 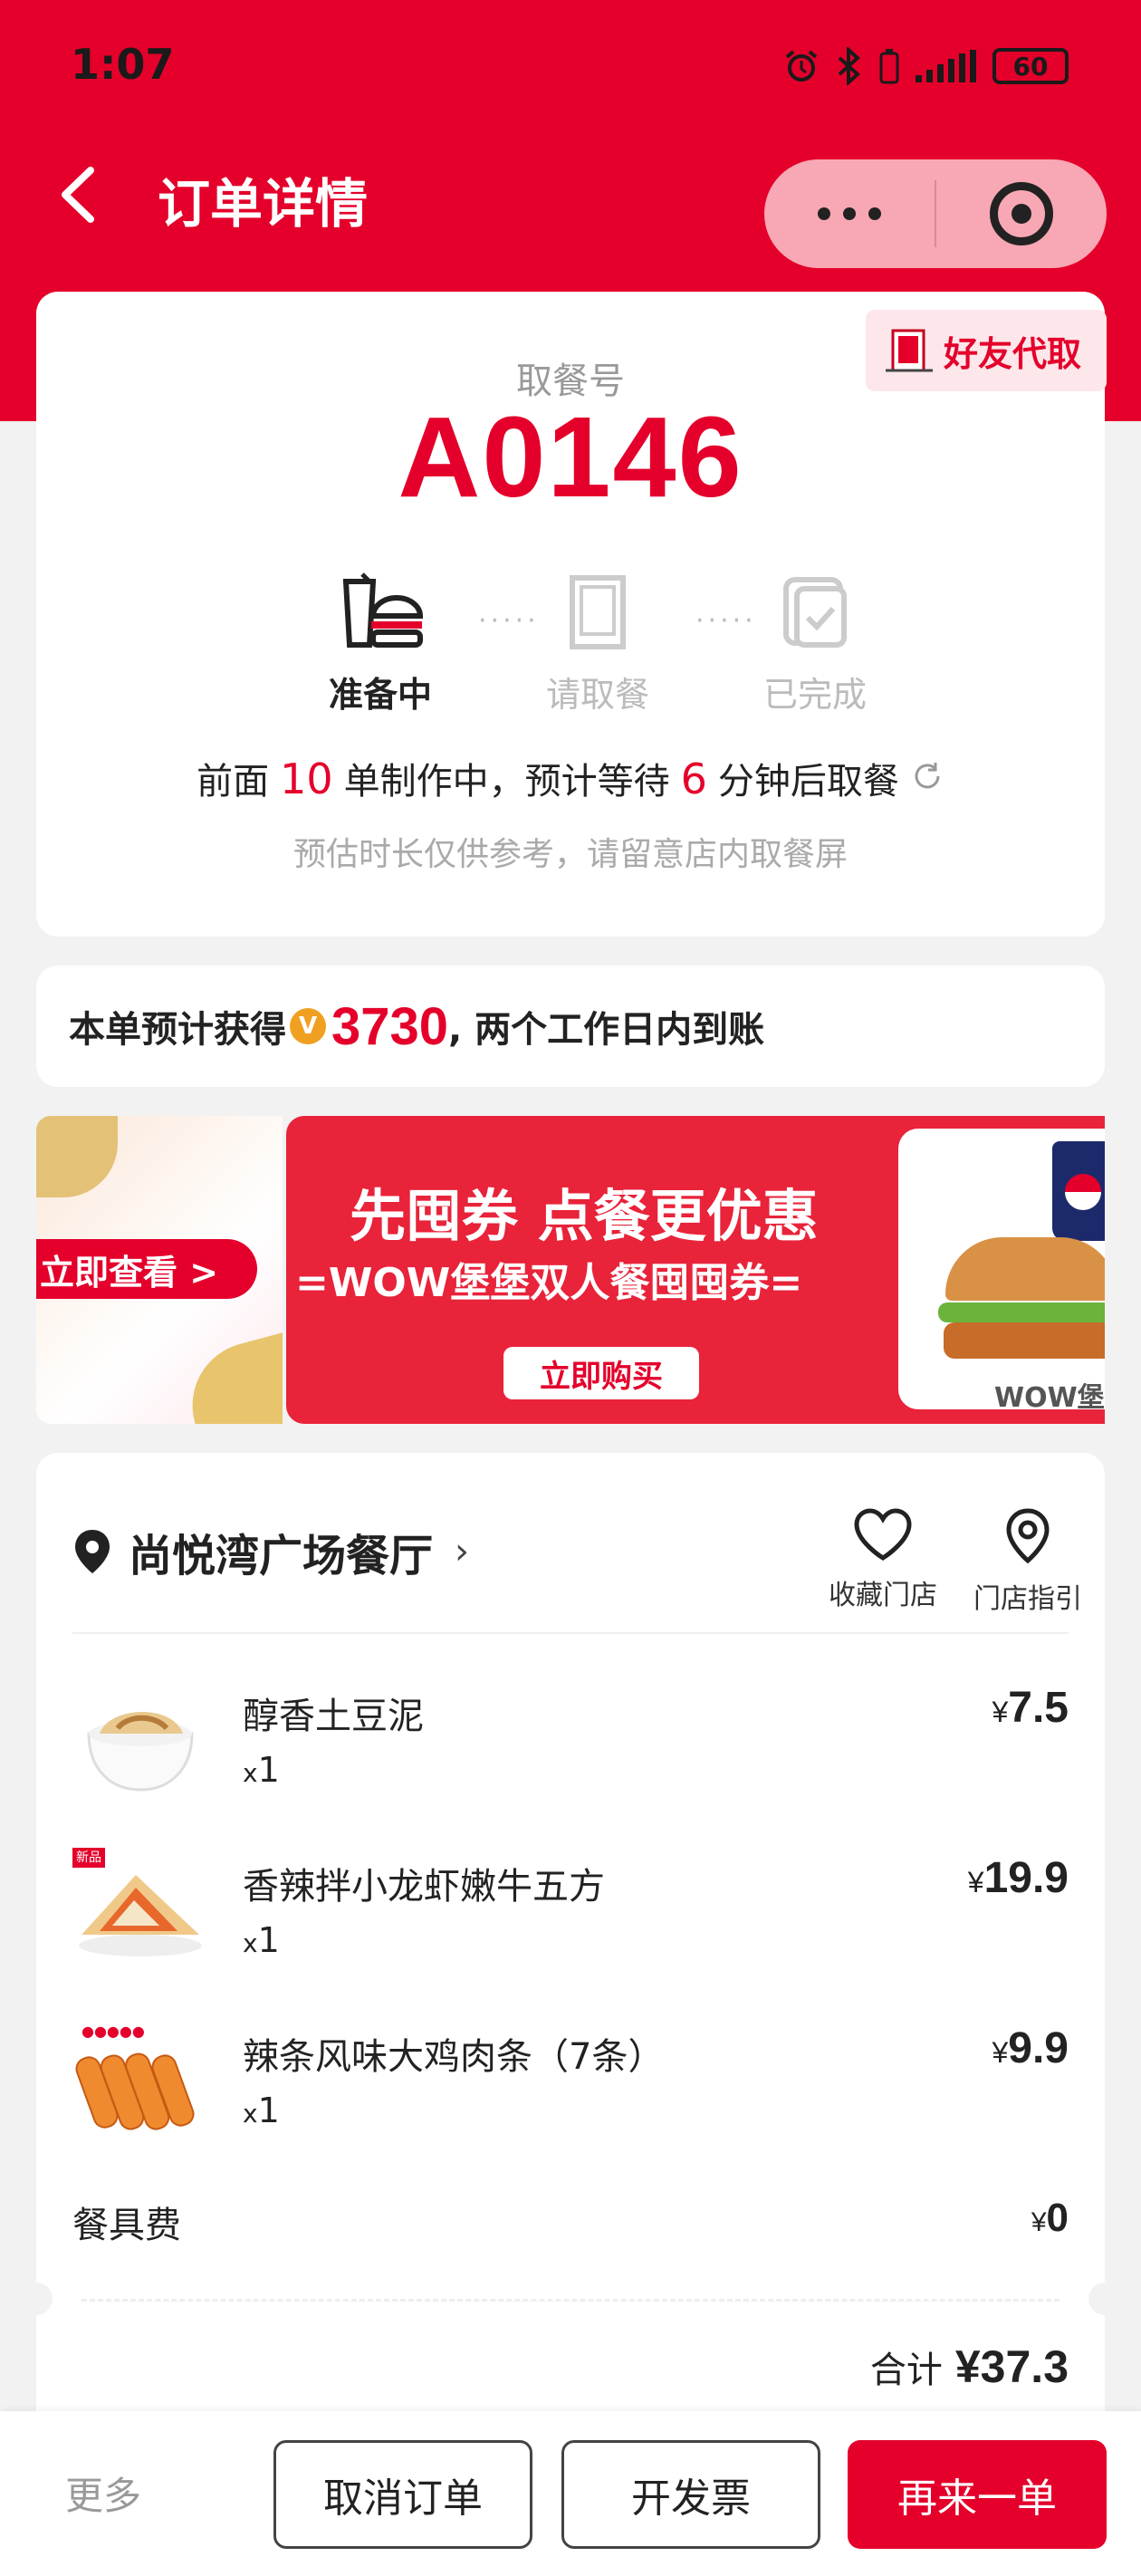 I want to click on device-battery-icon, so click(x=889, y=66).